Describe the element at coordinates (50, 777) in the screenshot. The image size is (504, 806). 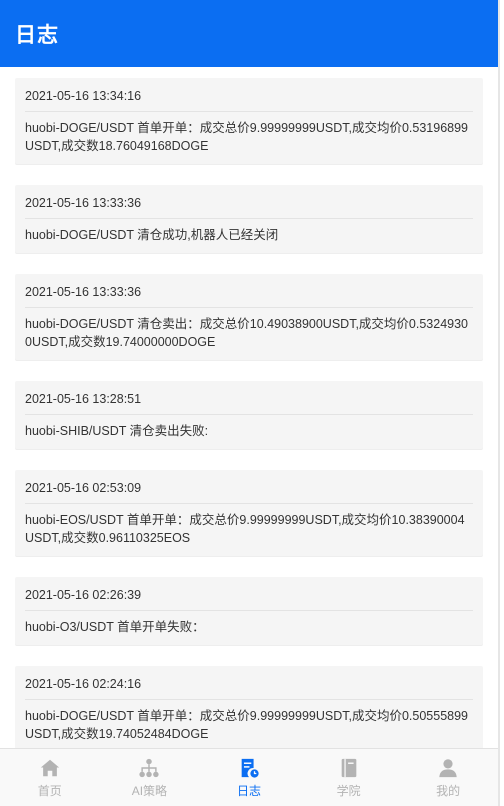
I see `tab-home: 首页` at that location.